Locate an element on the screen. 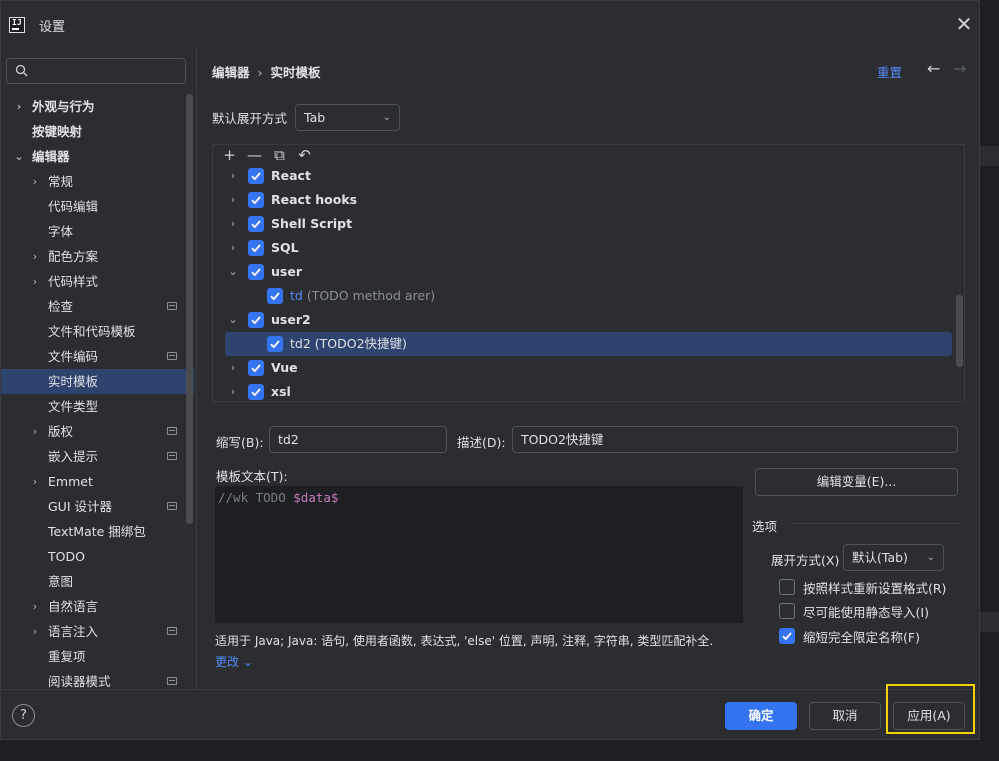 This screenshot has width=999, height=761. template-text-editor: //wk TODO $data$ is located at coordinates (479, 554).